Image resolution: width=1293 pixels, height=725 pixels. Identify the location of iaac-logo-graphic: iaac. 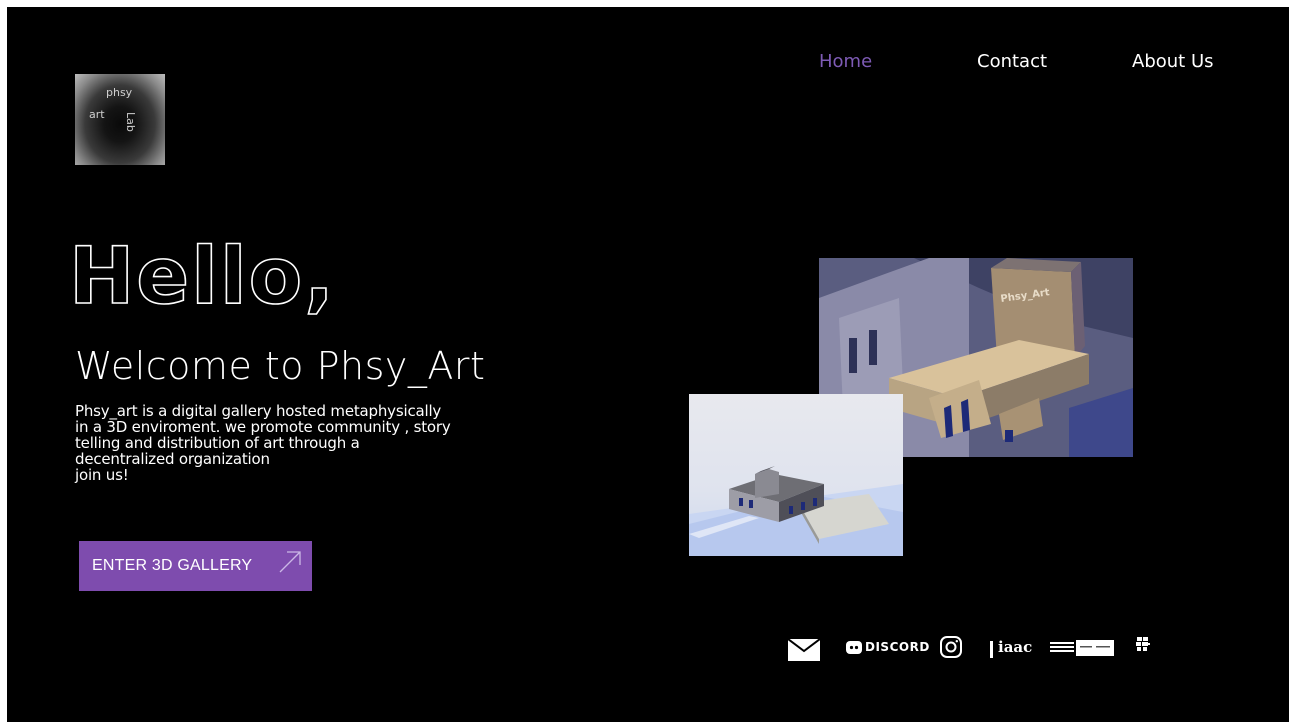
(1052, 648).